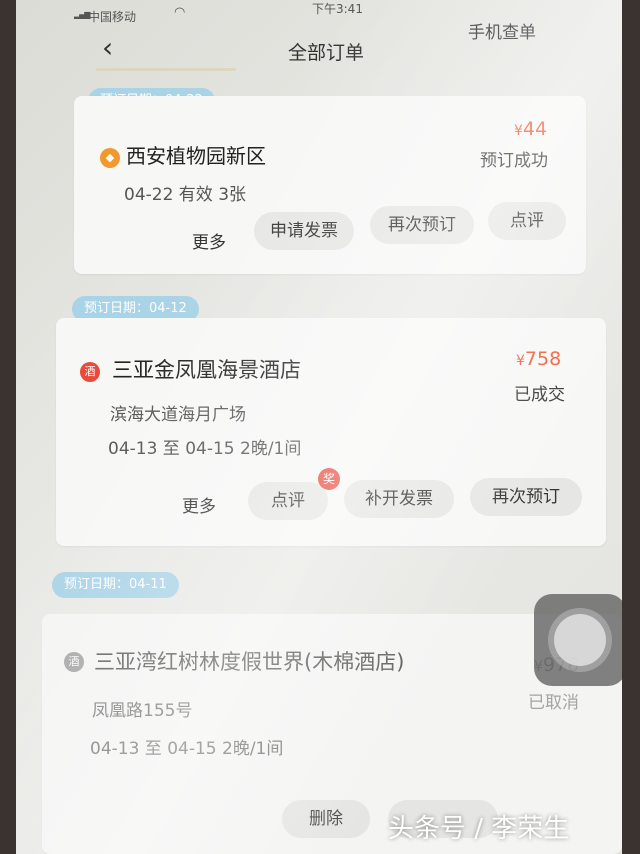 The height and width of the screenshot is (854, 640). Describe the element at coordinates (399, 499) in the screenshot. I see `reissue-invoice-button: 补开发票` at that location.